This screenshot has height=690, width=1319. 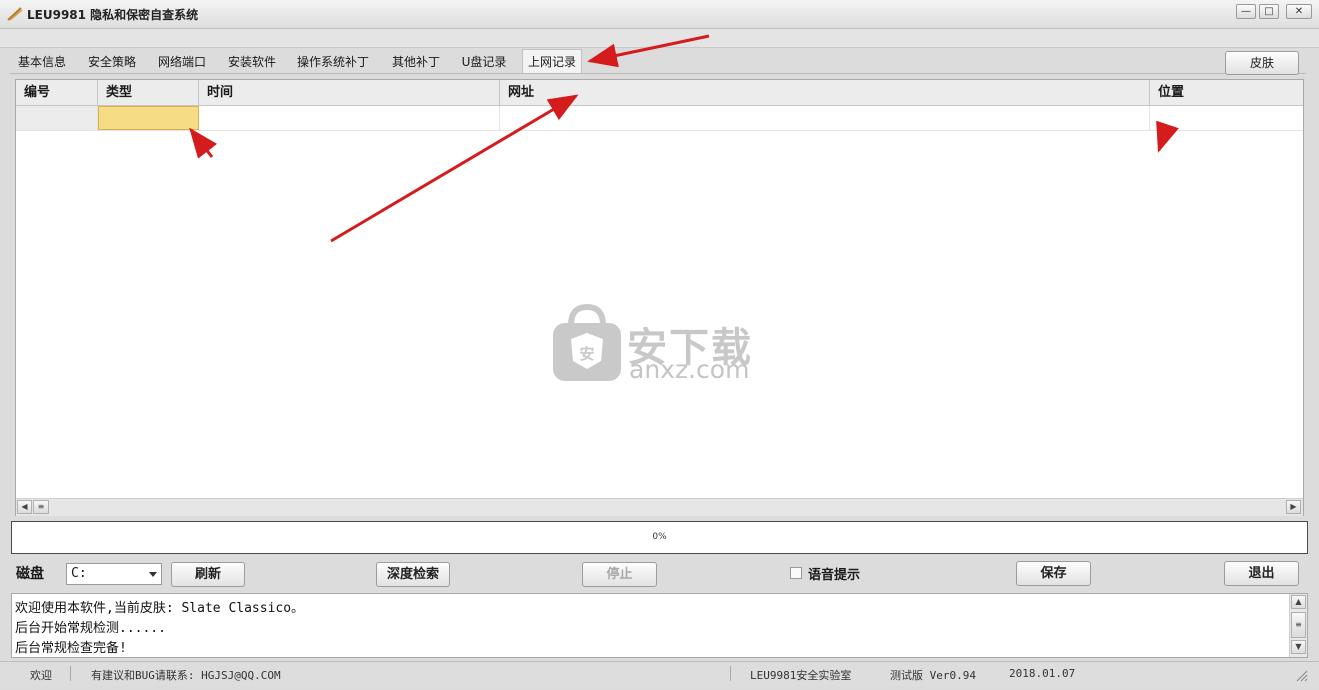 What do you see at coordinates (182, 62) in the screenshot?
I see `tab-network-ports: 网络端口` at bounding box center [182, 62].